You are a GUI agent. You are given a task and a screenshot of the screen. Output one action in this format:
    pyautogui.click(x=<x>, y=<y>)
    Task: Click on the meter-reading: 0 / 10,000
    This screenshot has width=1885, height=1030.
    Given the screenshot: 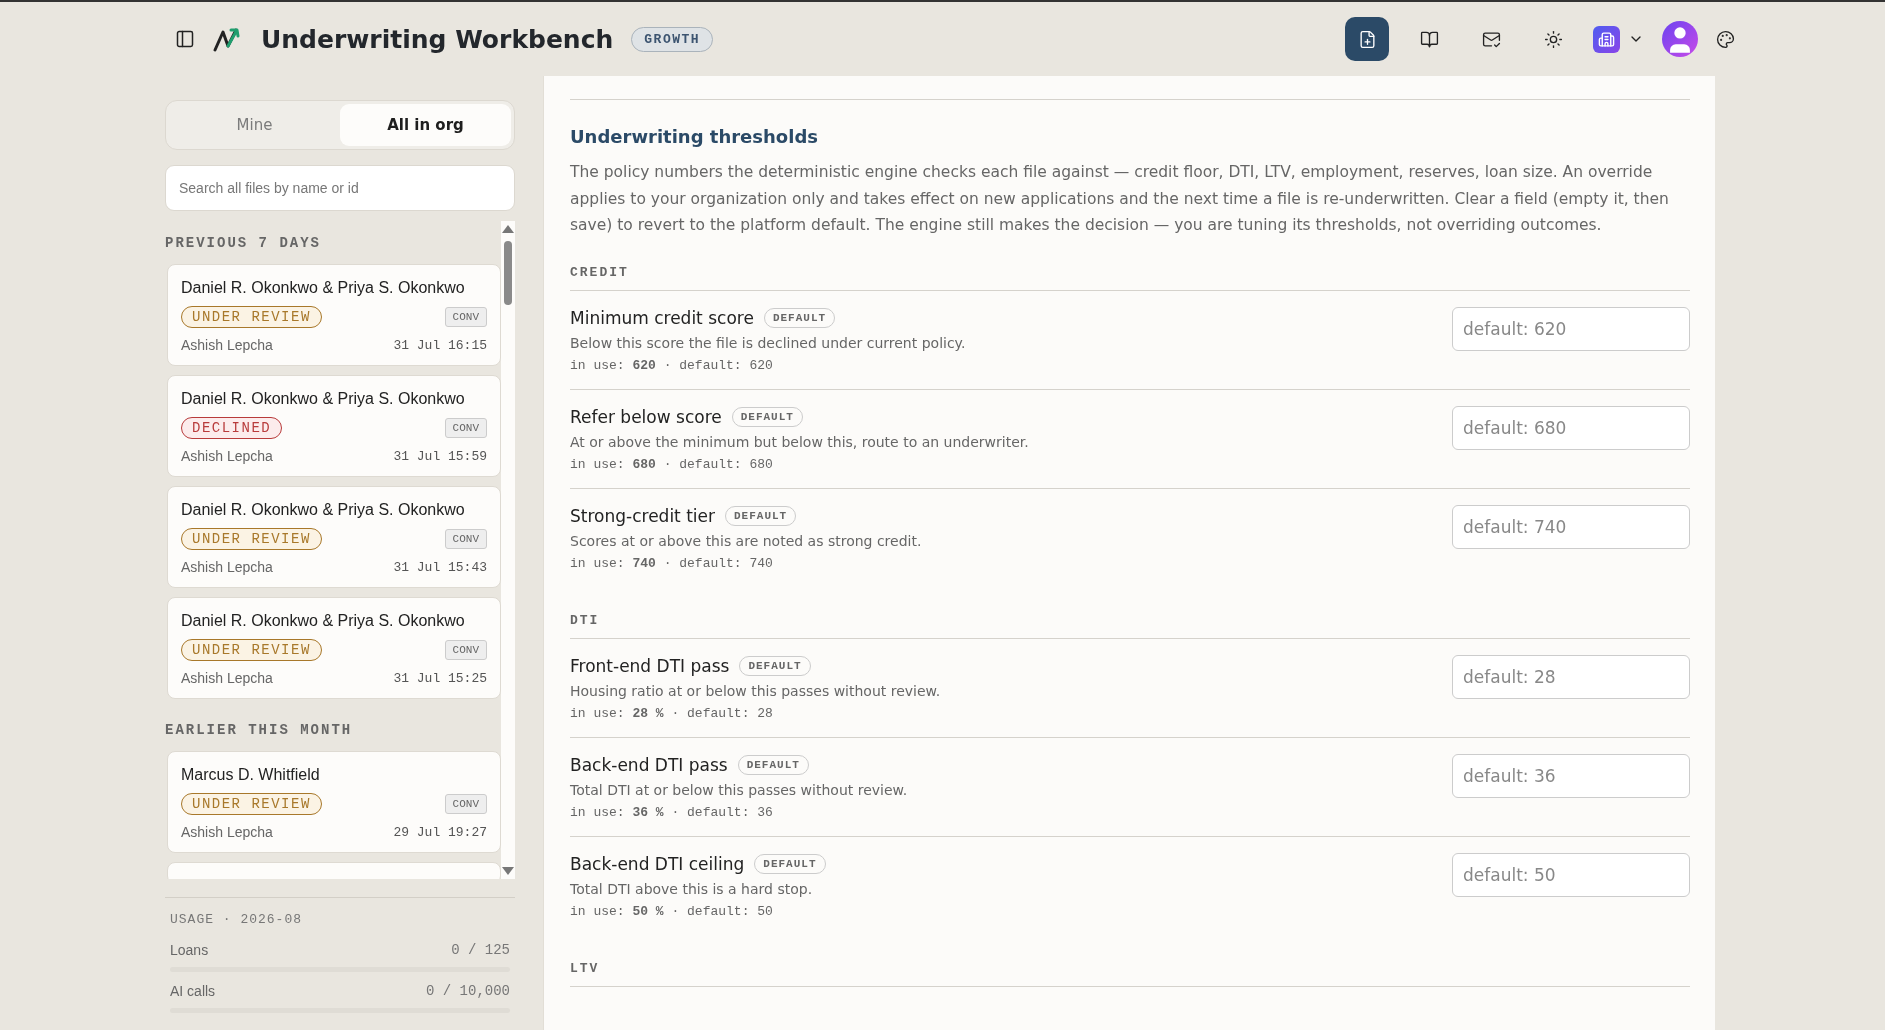 What is the action you would take?
    pyautogui.click(x=468, y=991)
    